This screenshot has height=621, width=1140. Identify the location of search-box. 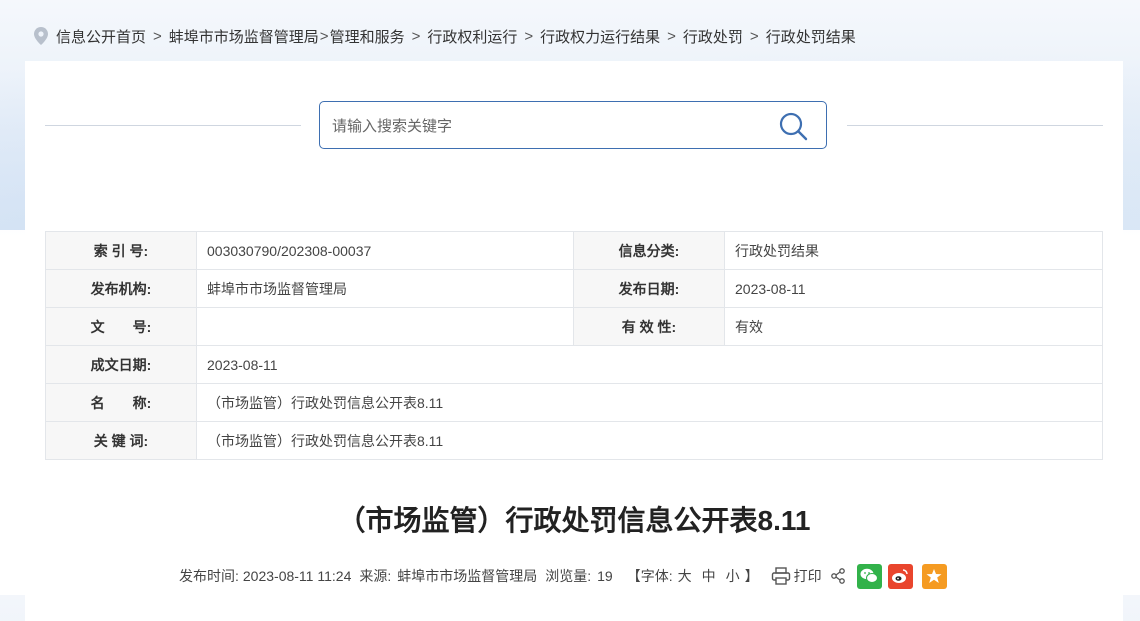
(573, 125).